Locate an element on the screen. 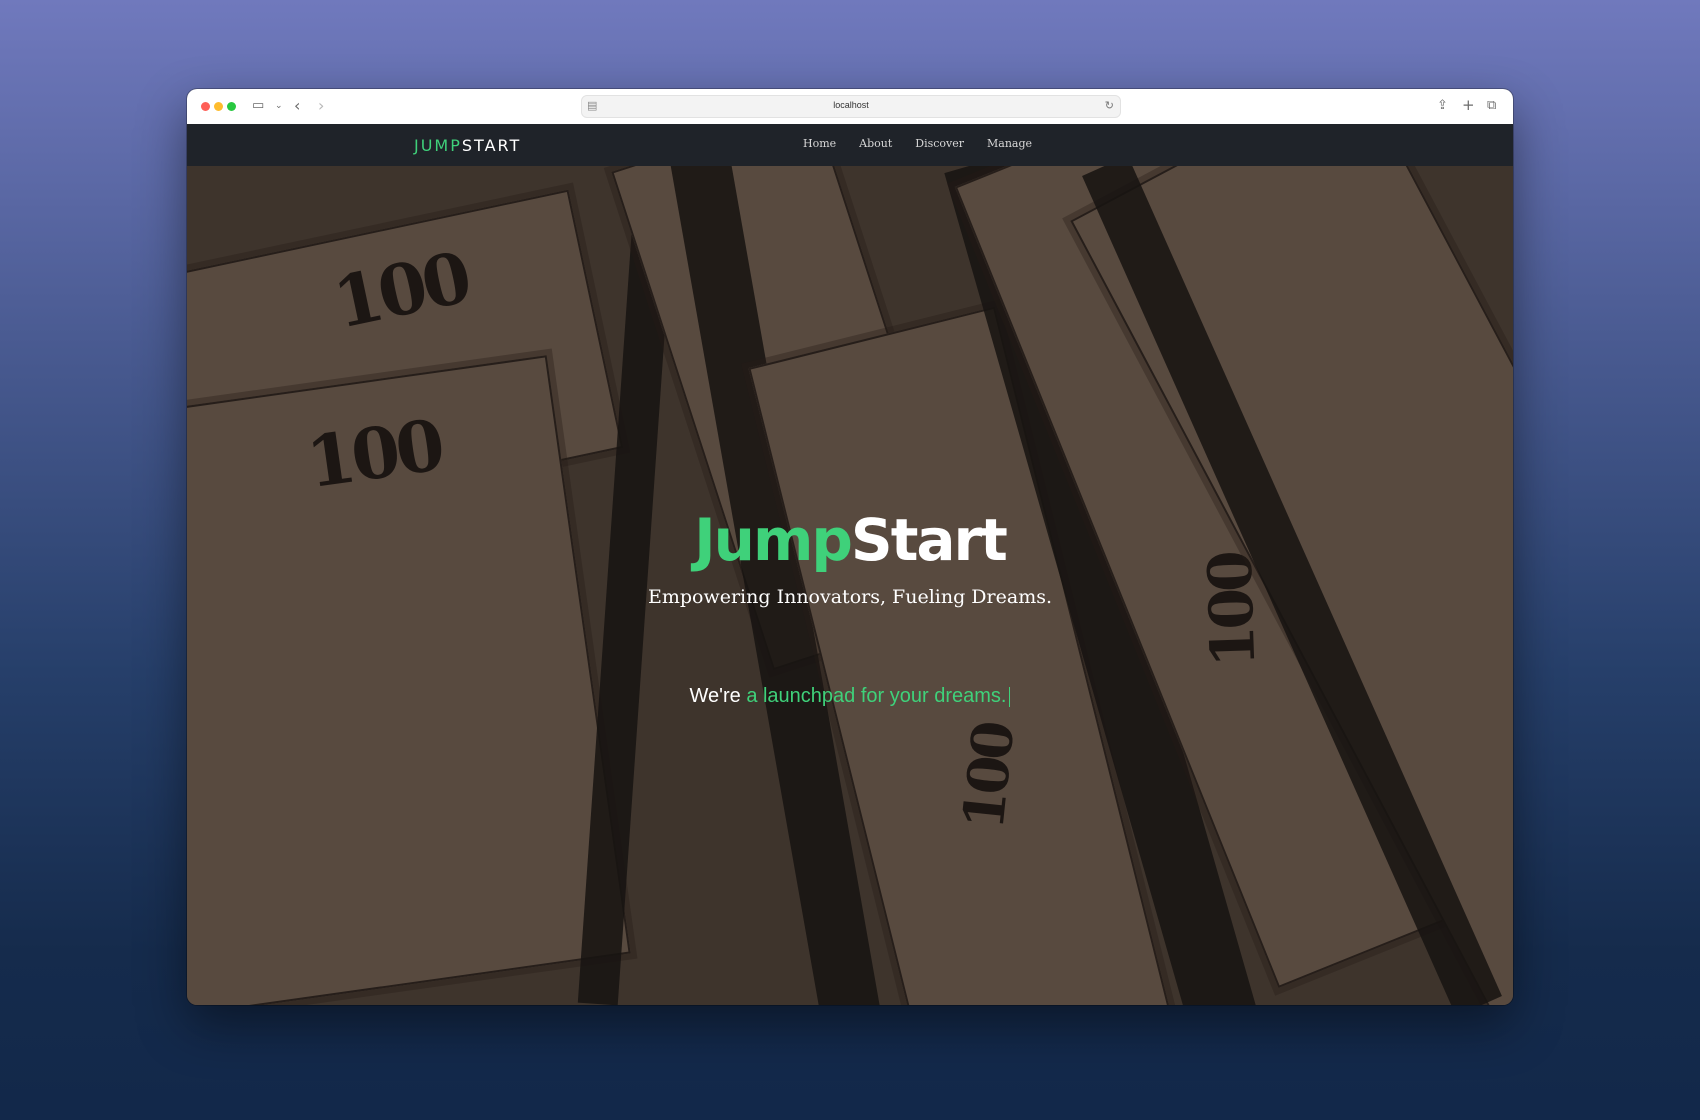 This screenshot has height=1120, width=1700. minimize-window-button is located at coordinates (218, 106).